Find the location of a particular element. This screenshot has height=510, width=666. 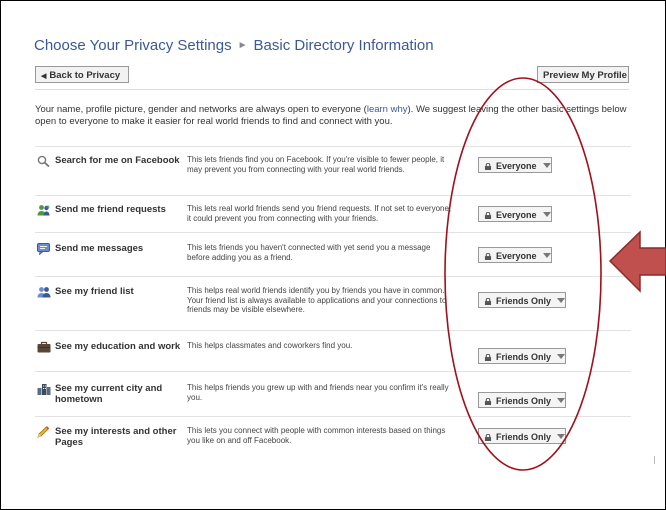

left-arrow-icon is located at coordinates (637, 261).